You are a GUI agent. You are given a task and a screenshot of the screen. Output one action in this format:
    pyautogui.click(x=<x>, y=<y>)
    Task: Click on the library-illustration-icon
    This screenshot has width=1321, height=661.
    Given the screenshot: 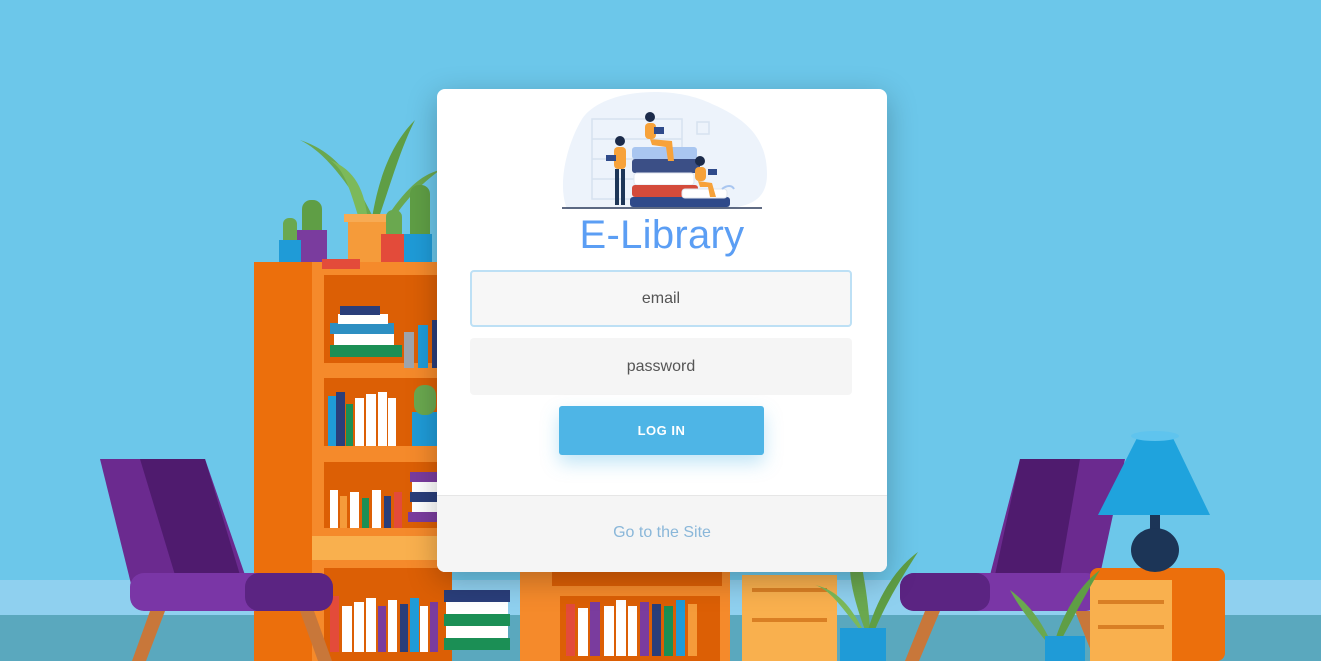 What is the action you would take?
    pyautogui.click(x=664, y=150)
    